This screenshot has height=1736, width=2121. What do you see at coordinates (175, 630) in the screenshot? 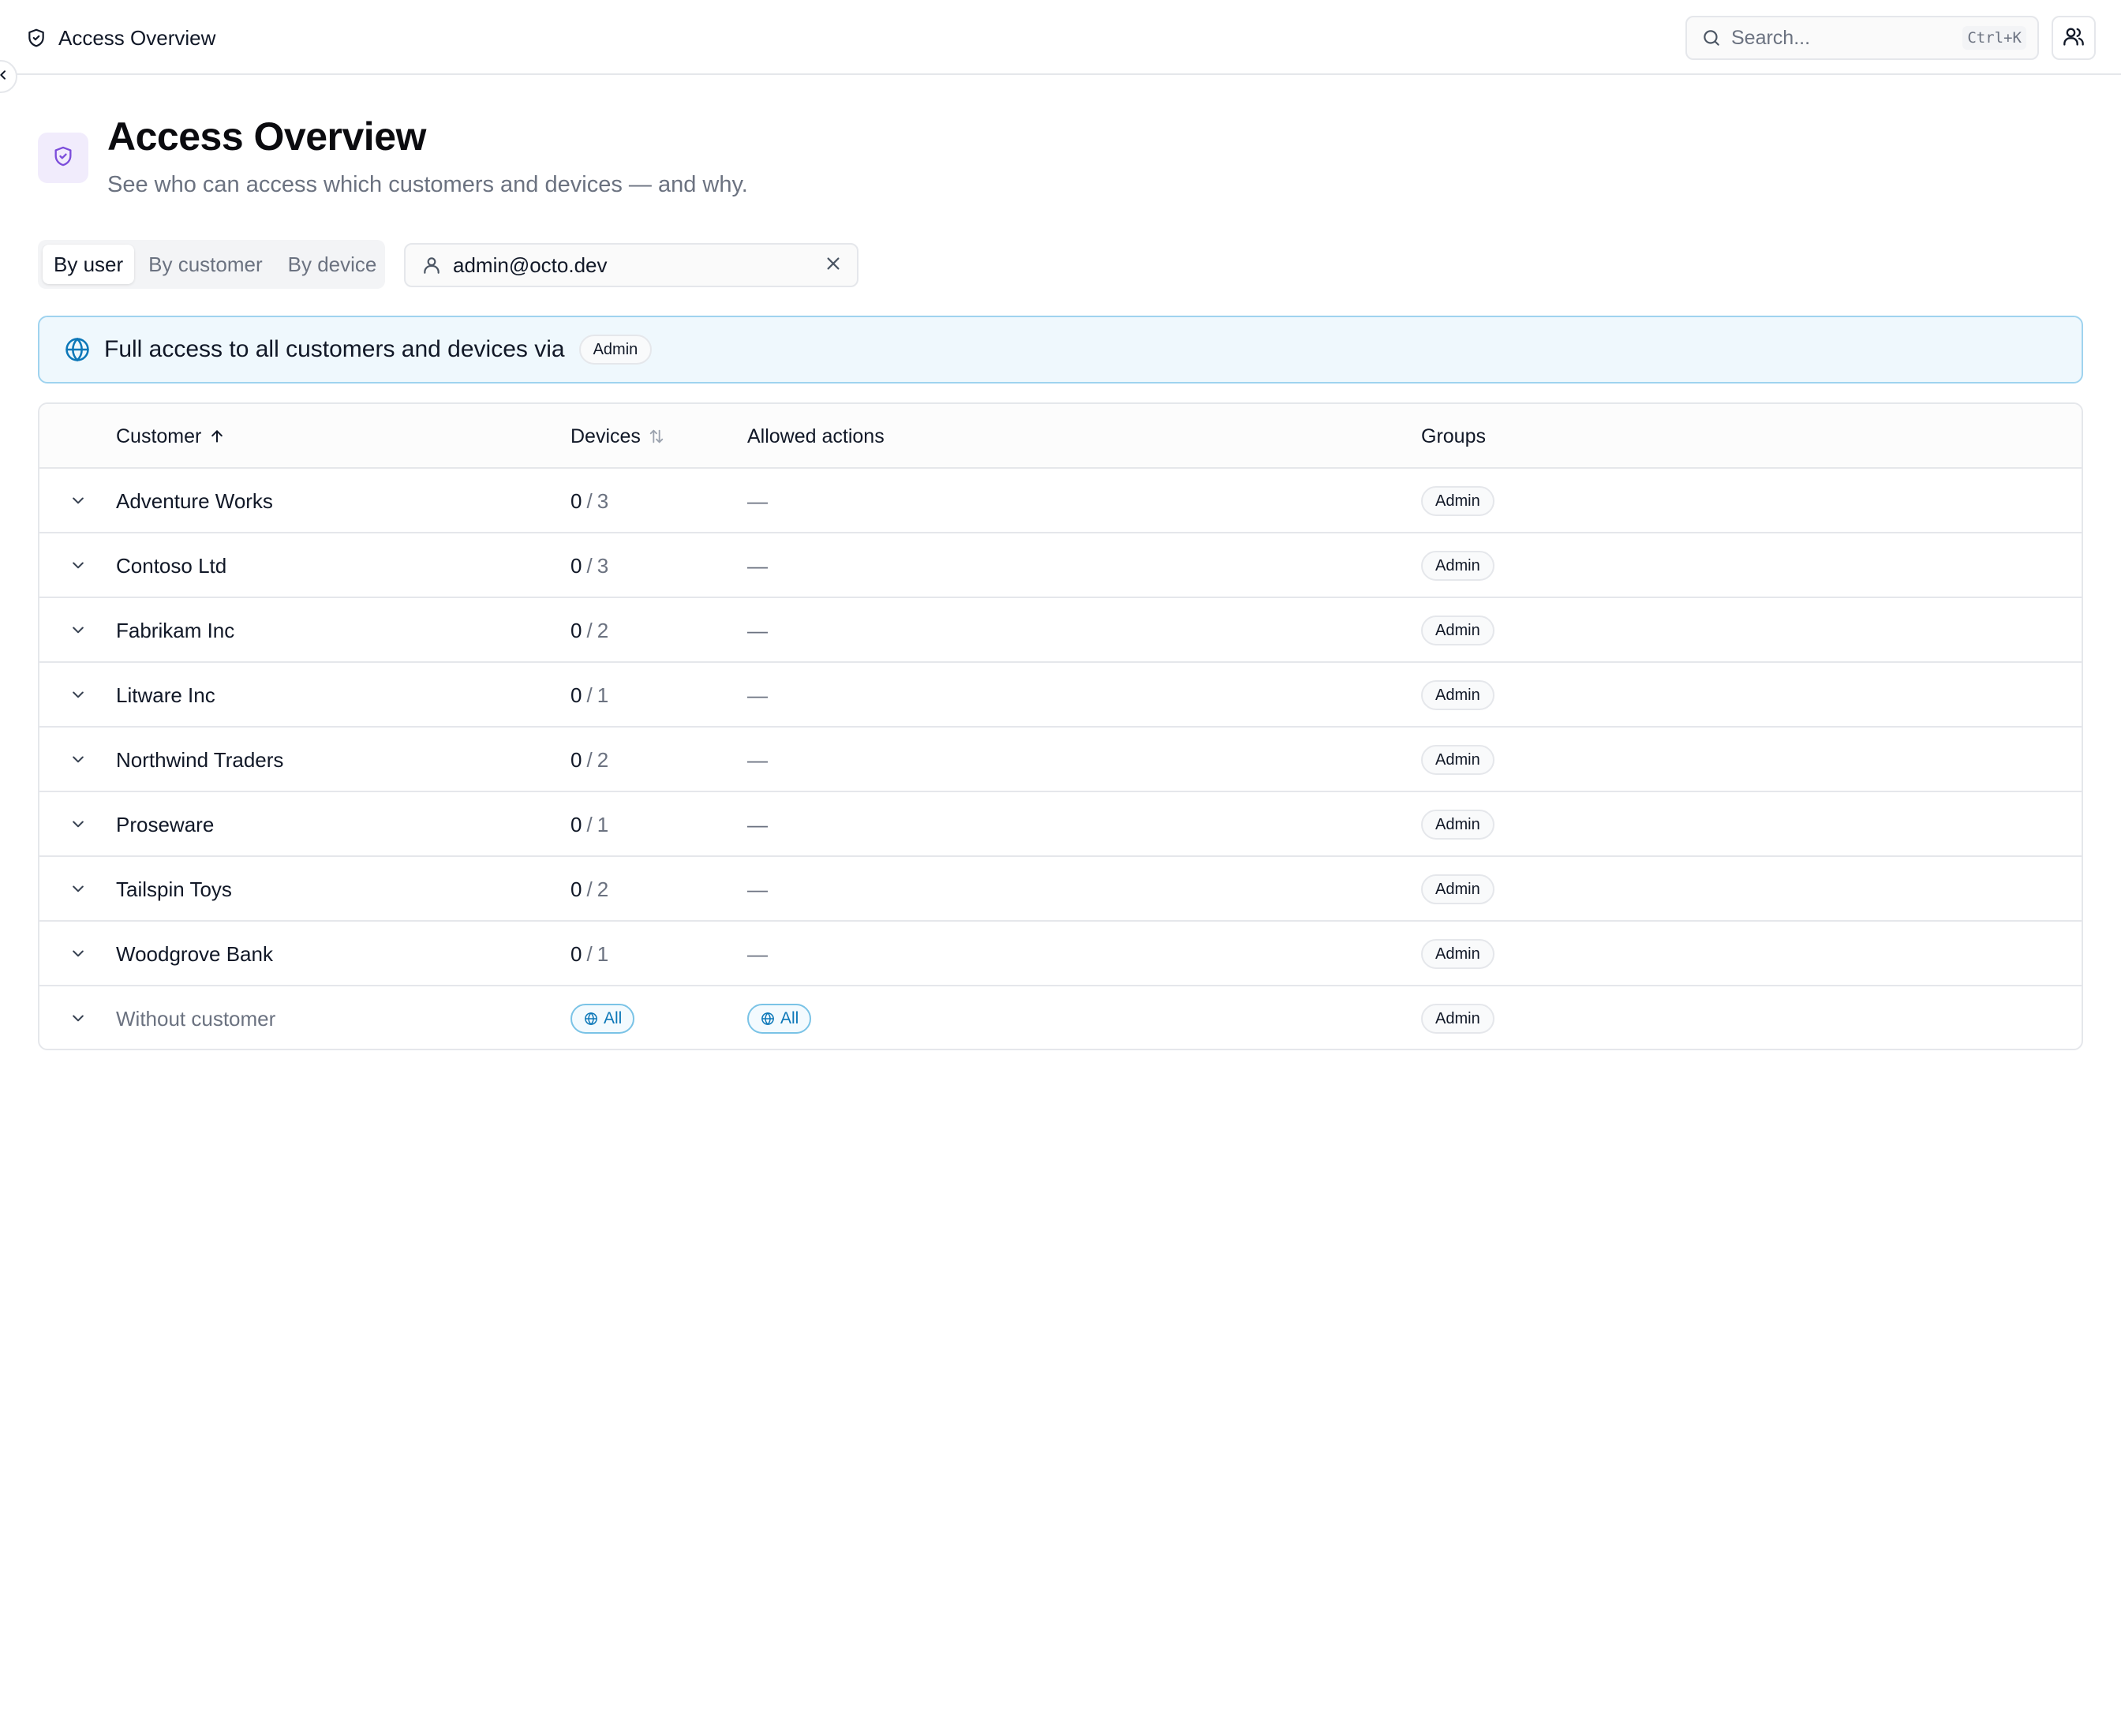
I see `customer-name: Fabrikam Inc` at bounding box center [175, 630].